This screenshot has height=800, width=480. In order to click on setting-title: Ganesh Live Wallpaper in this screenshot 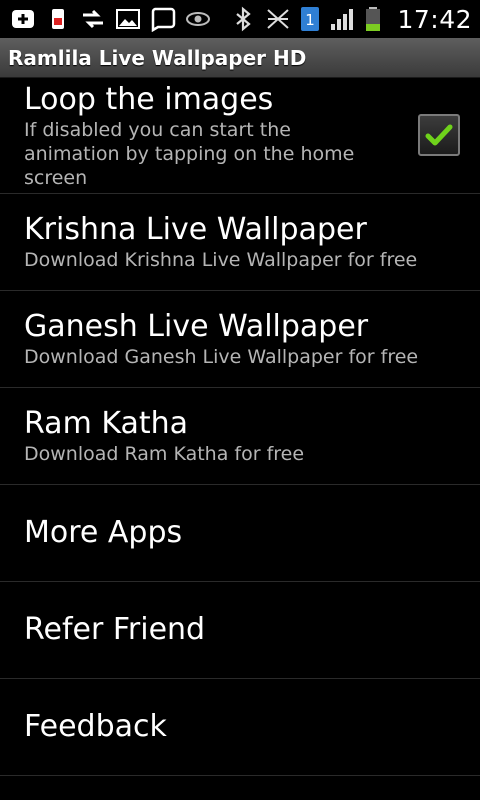, I will do `click(196, 326)`.